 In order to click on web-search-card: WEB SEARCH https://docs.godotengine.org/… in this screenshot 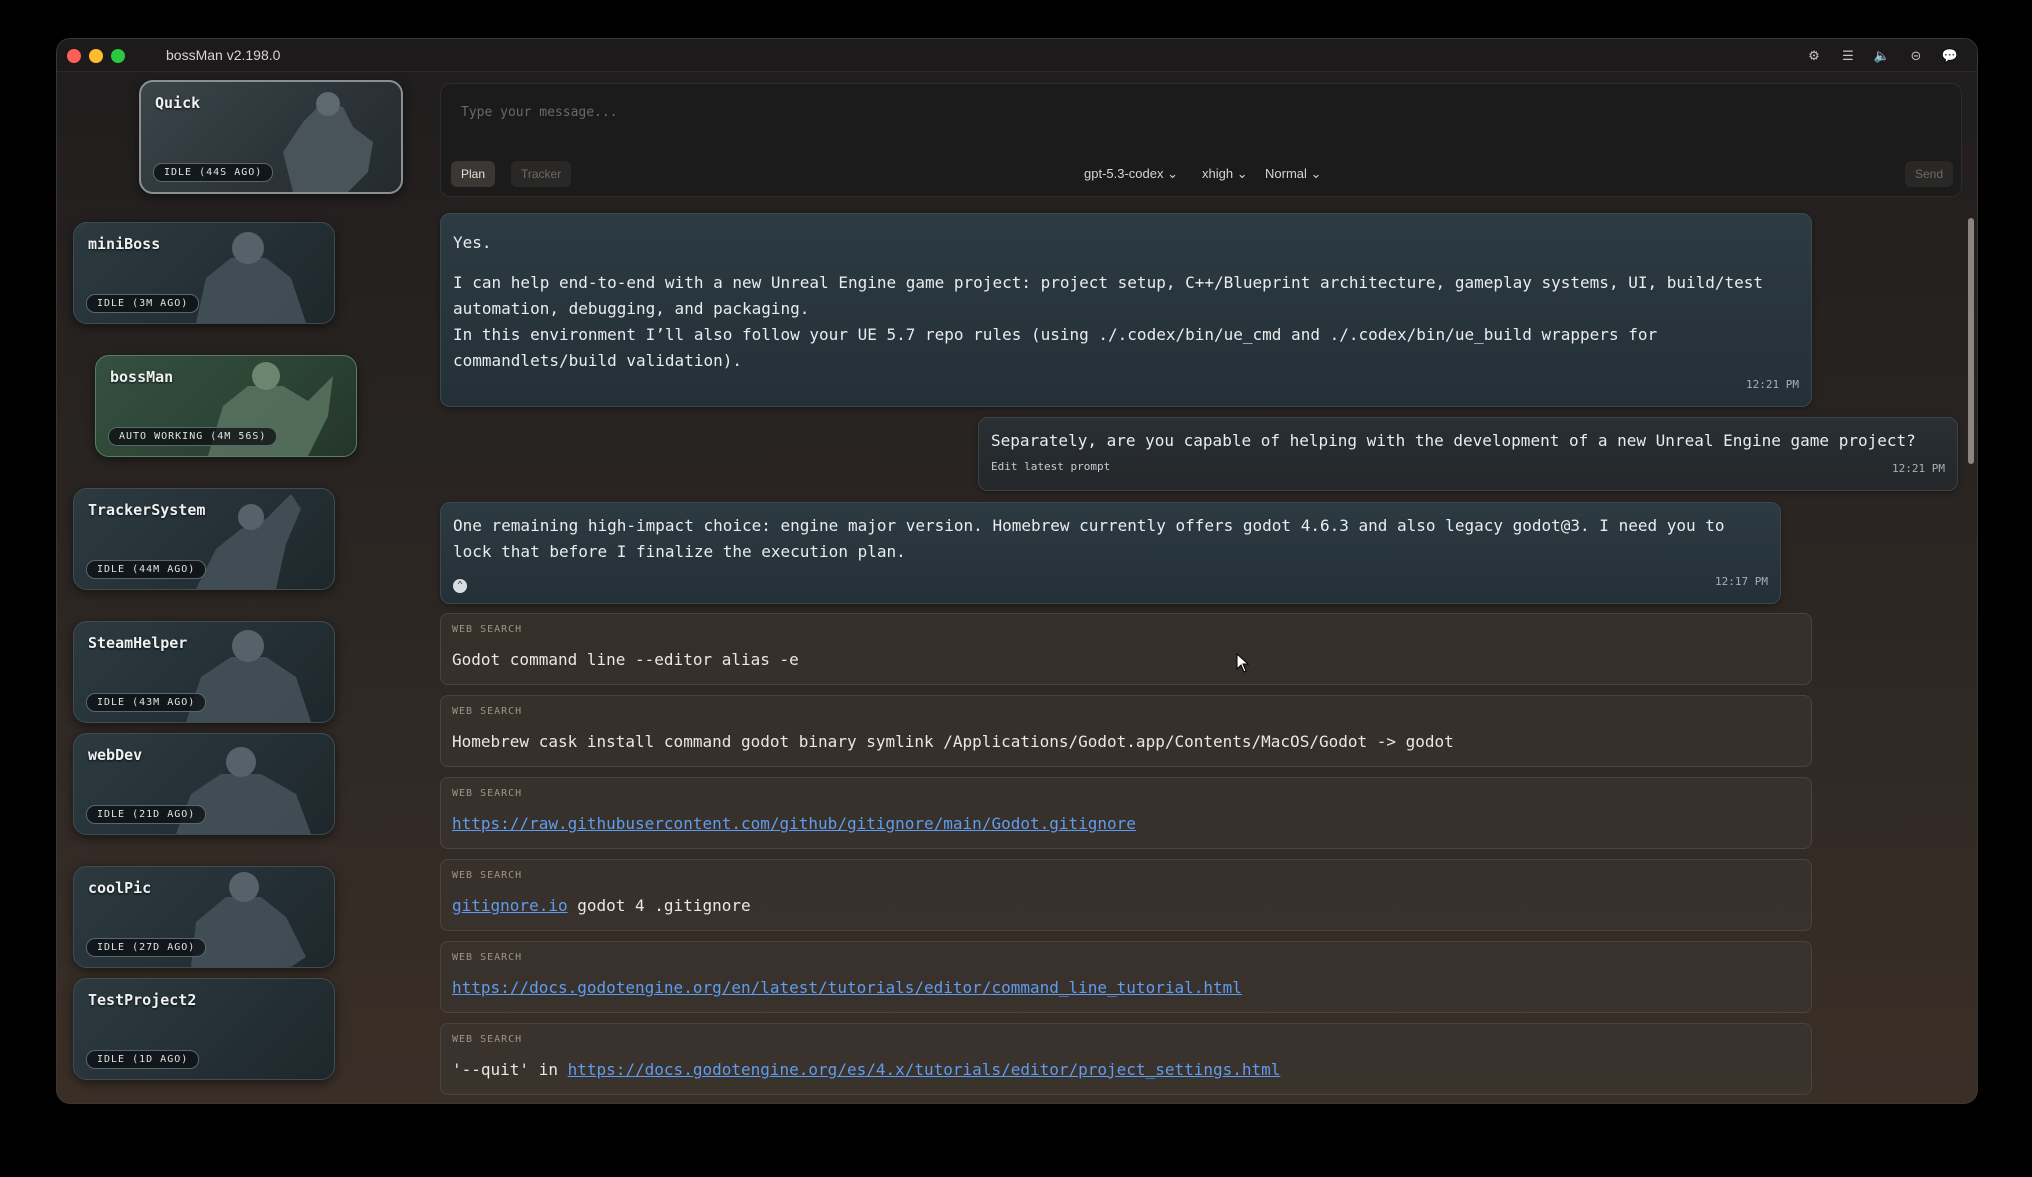, I will do `click(1126, 977)`.